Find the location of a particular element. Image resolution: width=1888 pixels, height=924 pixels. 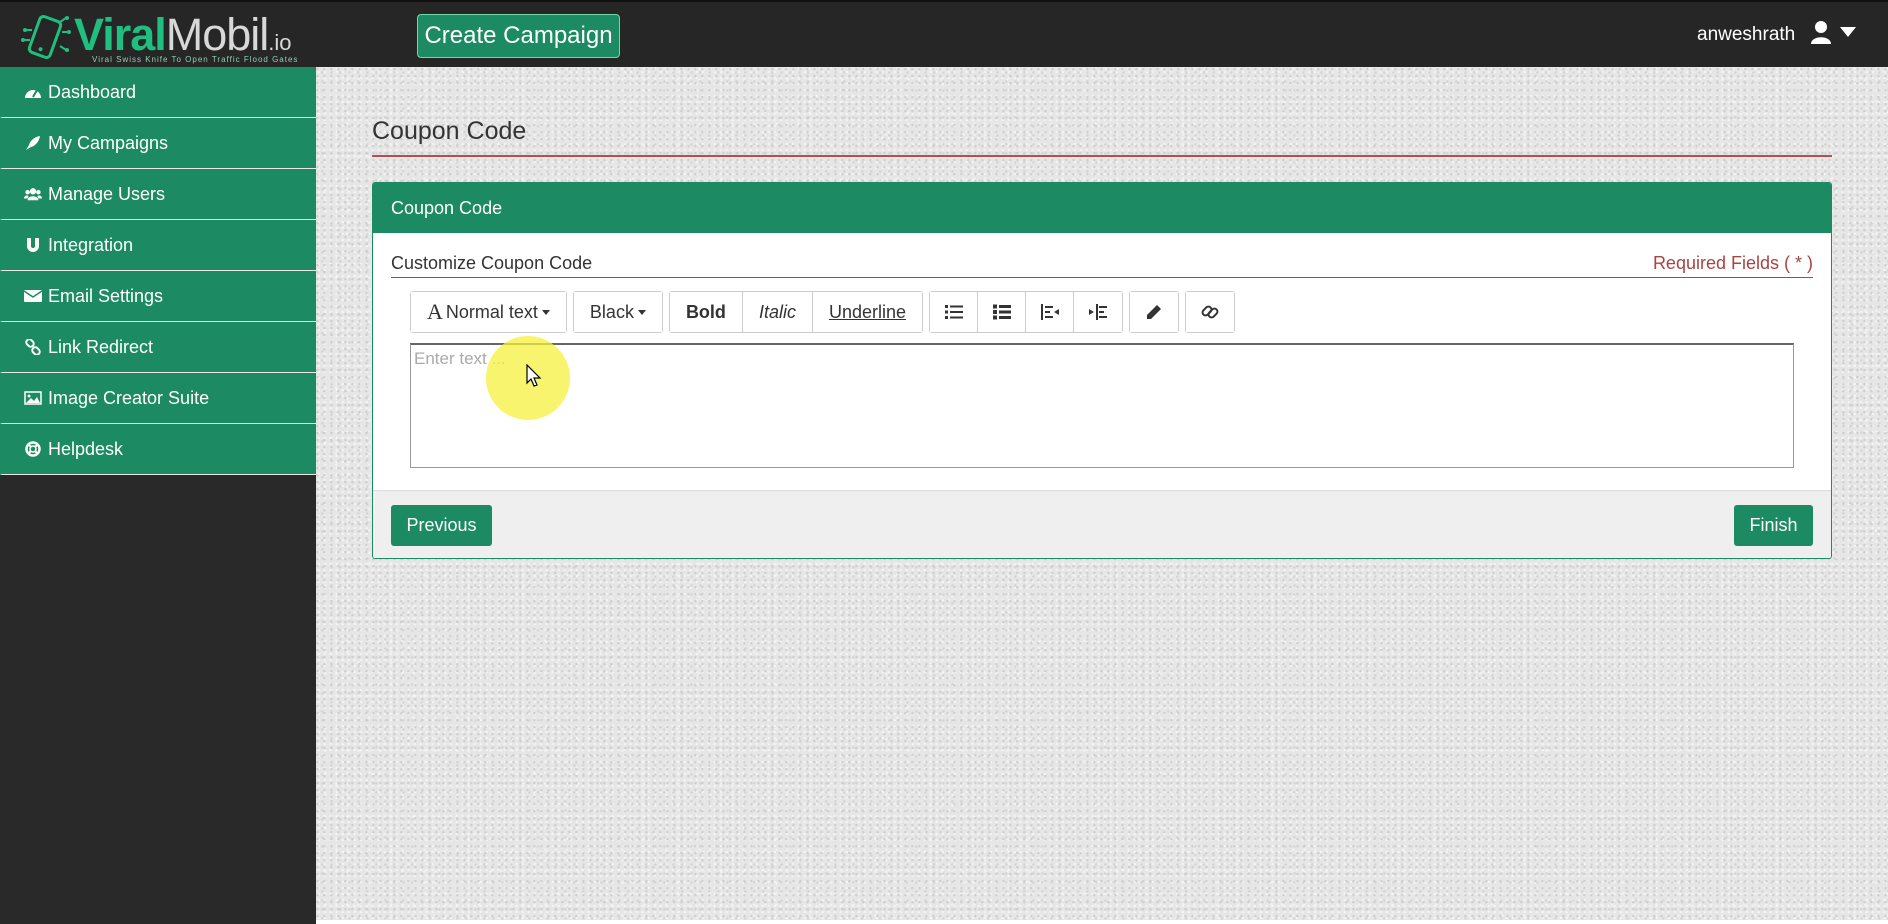

sidebar-item-label: Dashboard is located at coordinates (92, 91).